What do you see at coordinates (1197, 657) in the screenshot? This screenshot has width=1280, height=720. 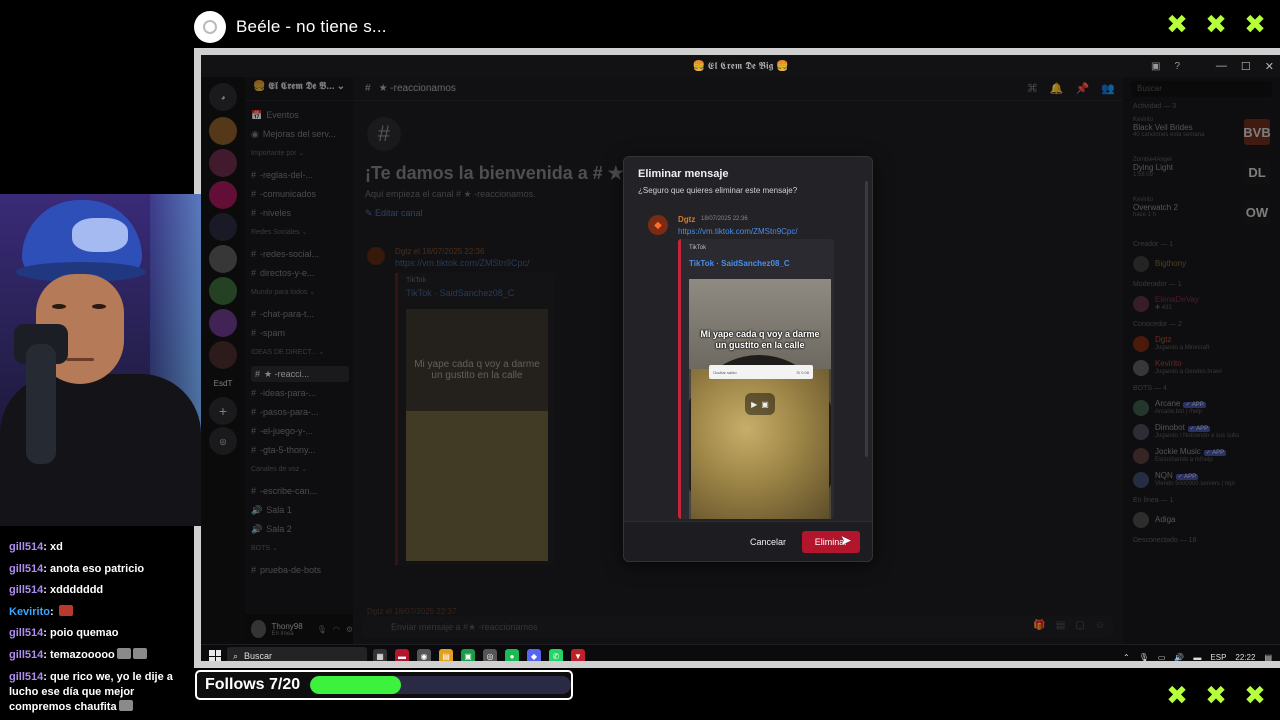 I see `battery-icon: ▬` at bounding box center [1197, 657].